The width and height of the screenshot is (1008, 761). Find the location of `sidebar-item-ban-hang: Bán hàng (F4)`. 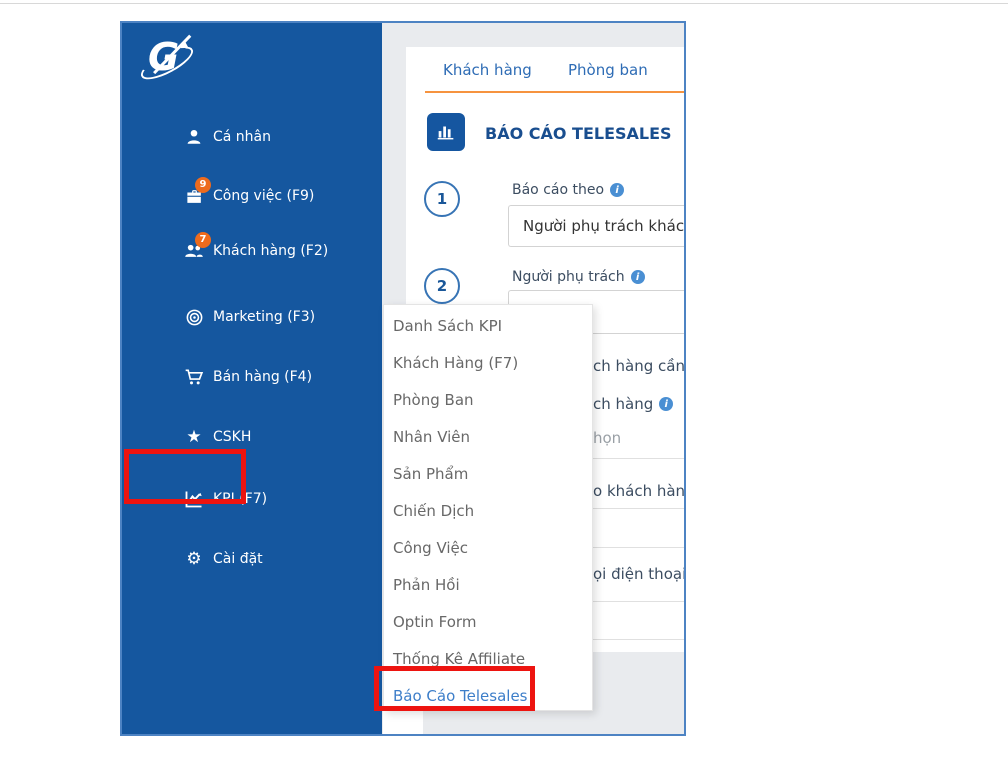

sidebar-item-ban-hang: Bán hàng (F4) is located at coordinates (248, 377).